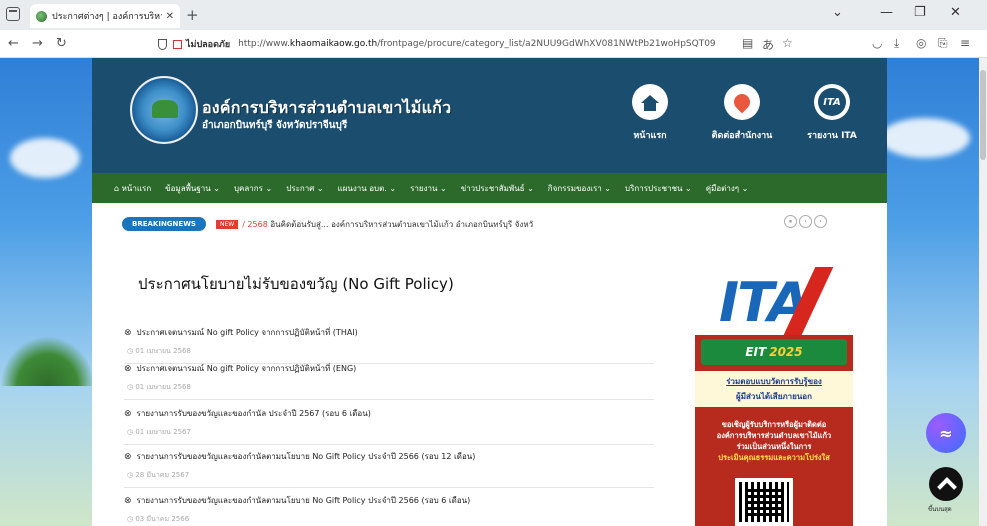 The image size is (987, 526). What do you see at coordinates (579, 188) in the screenshot?
I see `menu-item-activities: กิจกรรมของเรา ⌄` at bounding box center [579, 188].